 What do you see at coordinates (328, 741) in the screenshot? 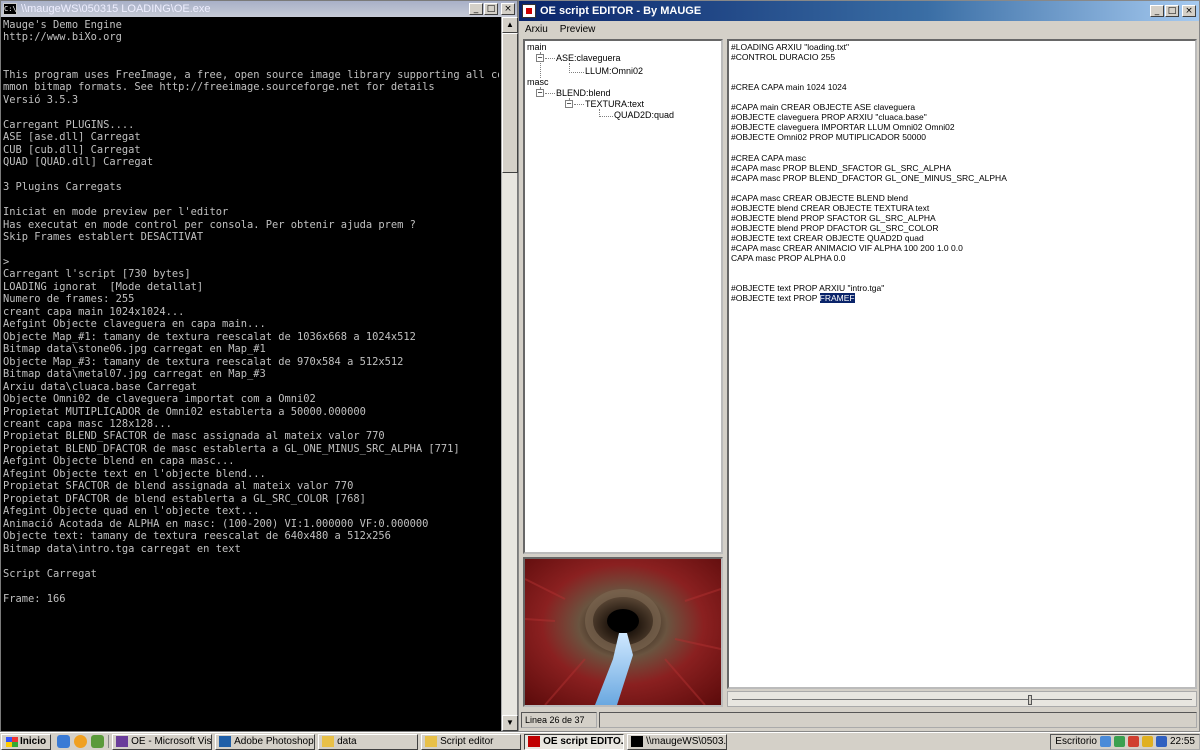
I see `folder-icon` at bounding box center [328, 741].